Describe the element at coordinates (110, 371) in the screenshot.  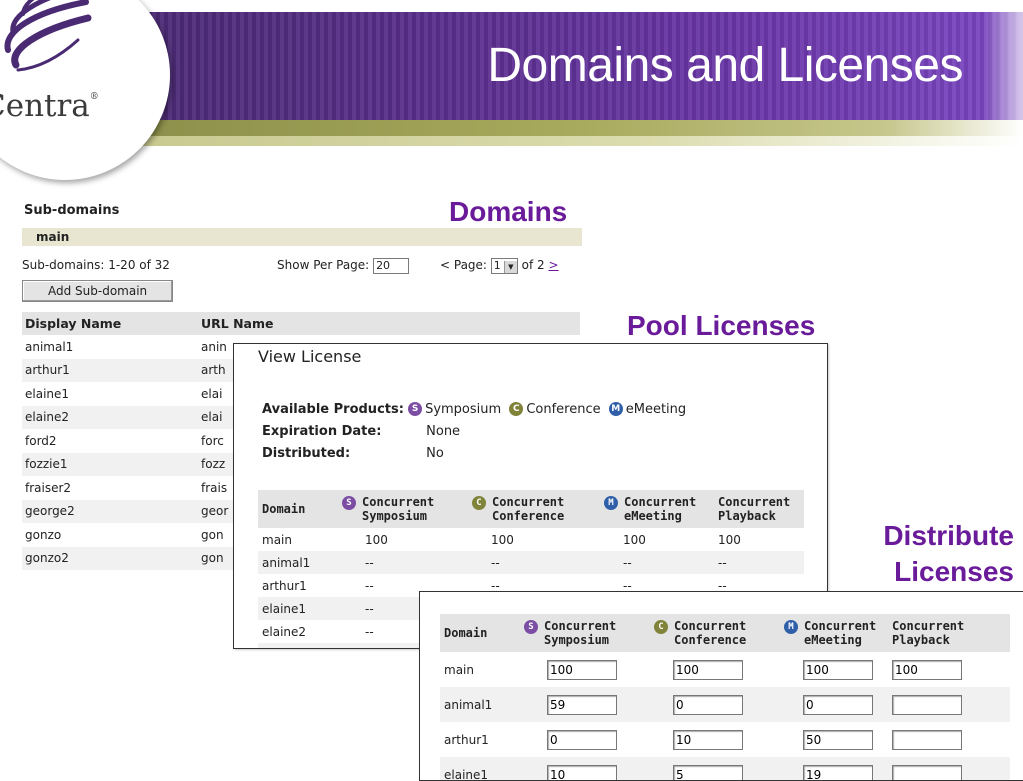
I see `display-name-cell: arthur1` at that location.